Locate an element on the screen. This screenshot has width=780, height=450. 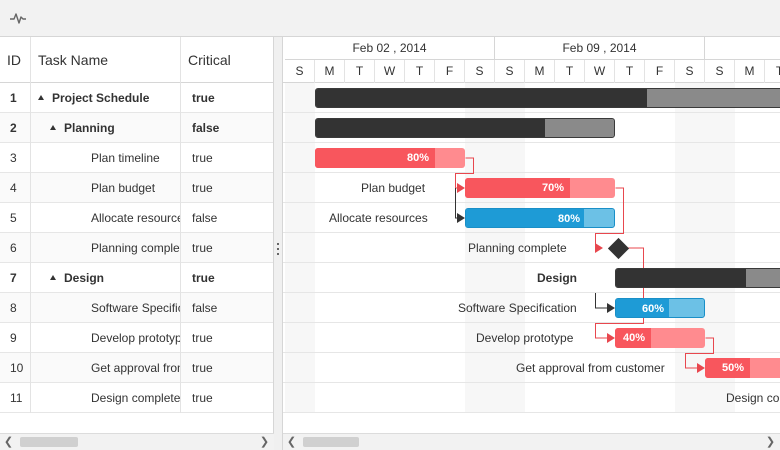
task-name-label: Develop prototype is located at coordinates (136, 338).